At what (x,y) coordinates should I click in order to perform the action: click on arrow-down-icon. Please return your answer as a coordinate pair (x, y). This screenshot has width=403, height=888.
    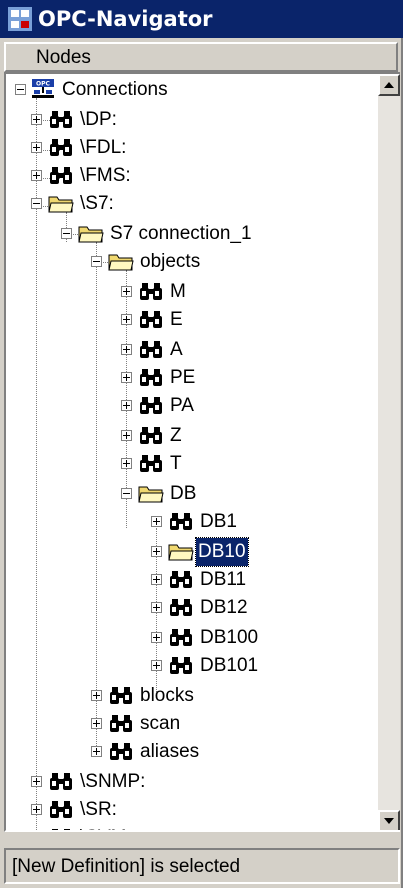
    Looking at the image, I should click on (389, 821).